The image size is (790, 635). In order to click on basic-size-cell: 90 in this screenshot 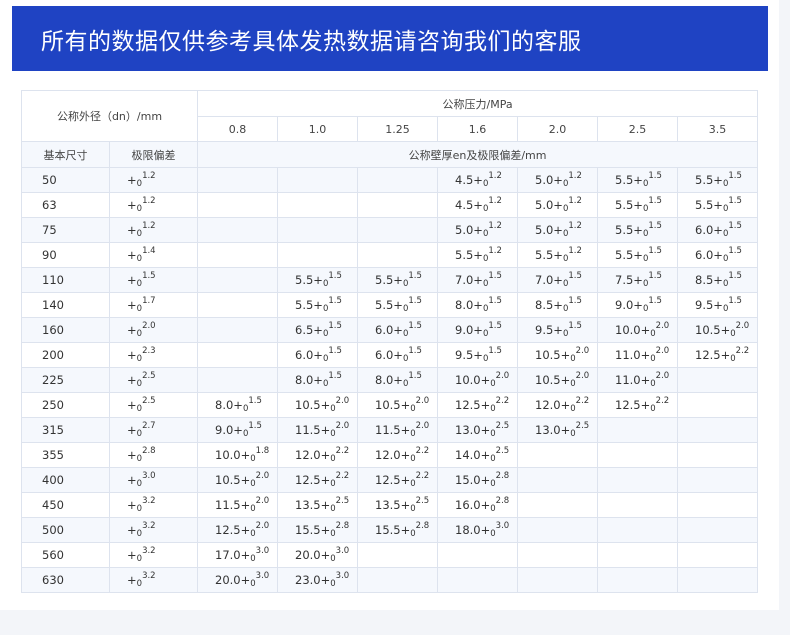, I will do `click(65, 255)`.